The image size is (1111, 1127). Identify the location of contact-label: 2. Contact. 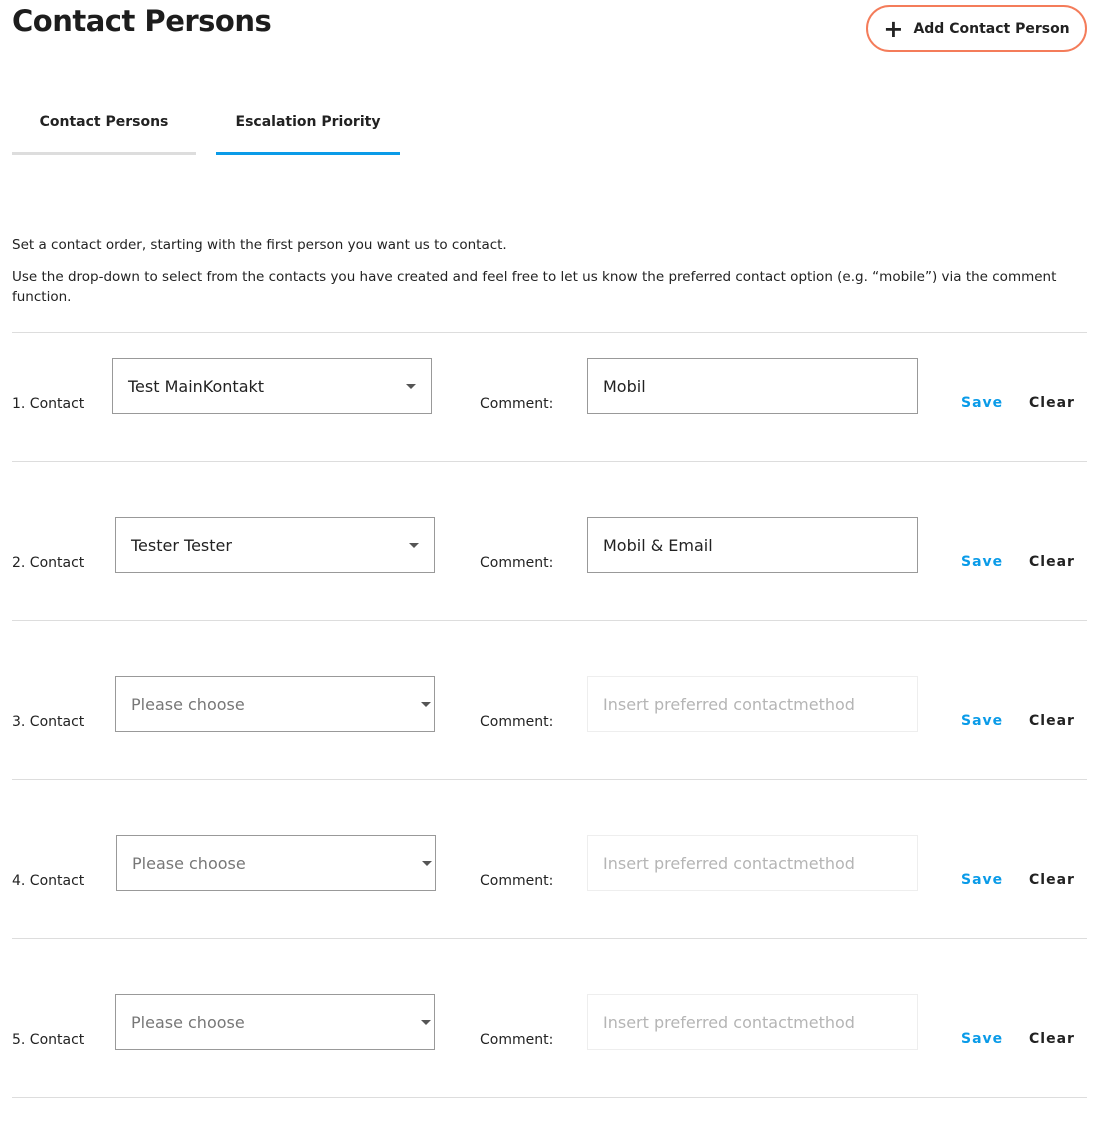
(48, 563).